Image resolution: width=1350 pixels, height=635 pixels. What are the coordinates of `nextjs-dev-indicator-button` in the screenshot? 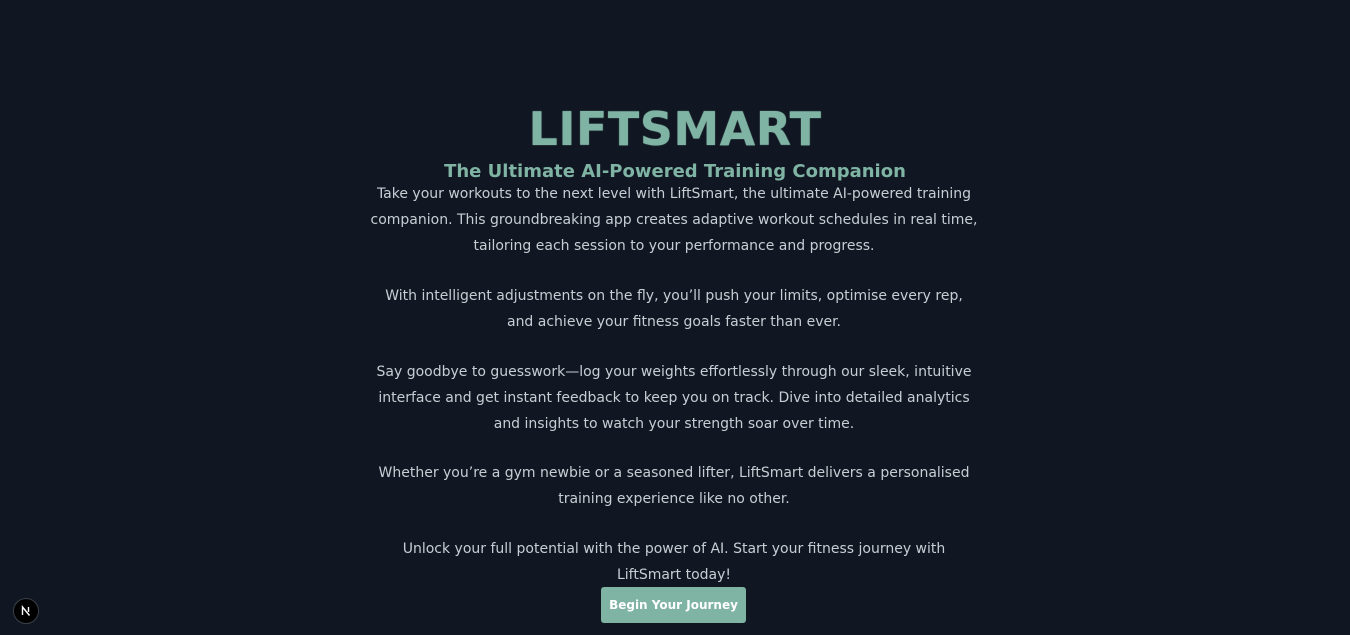 It's located at (26, 611).